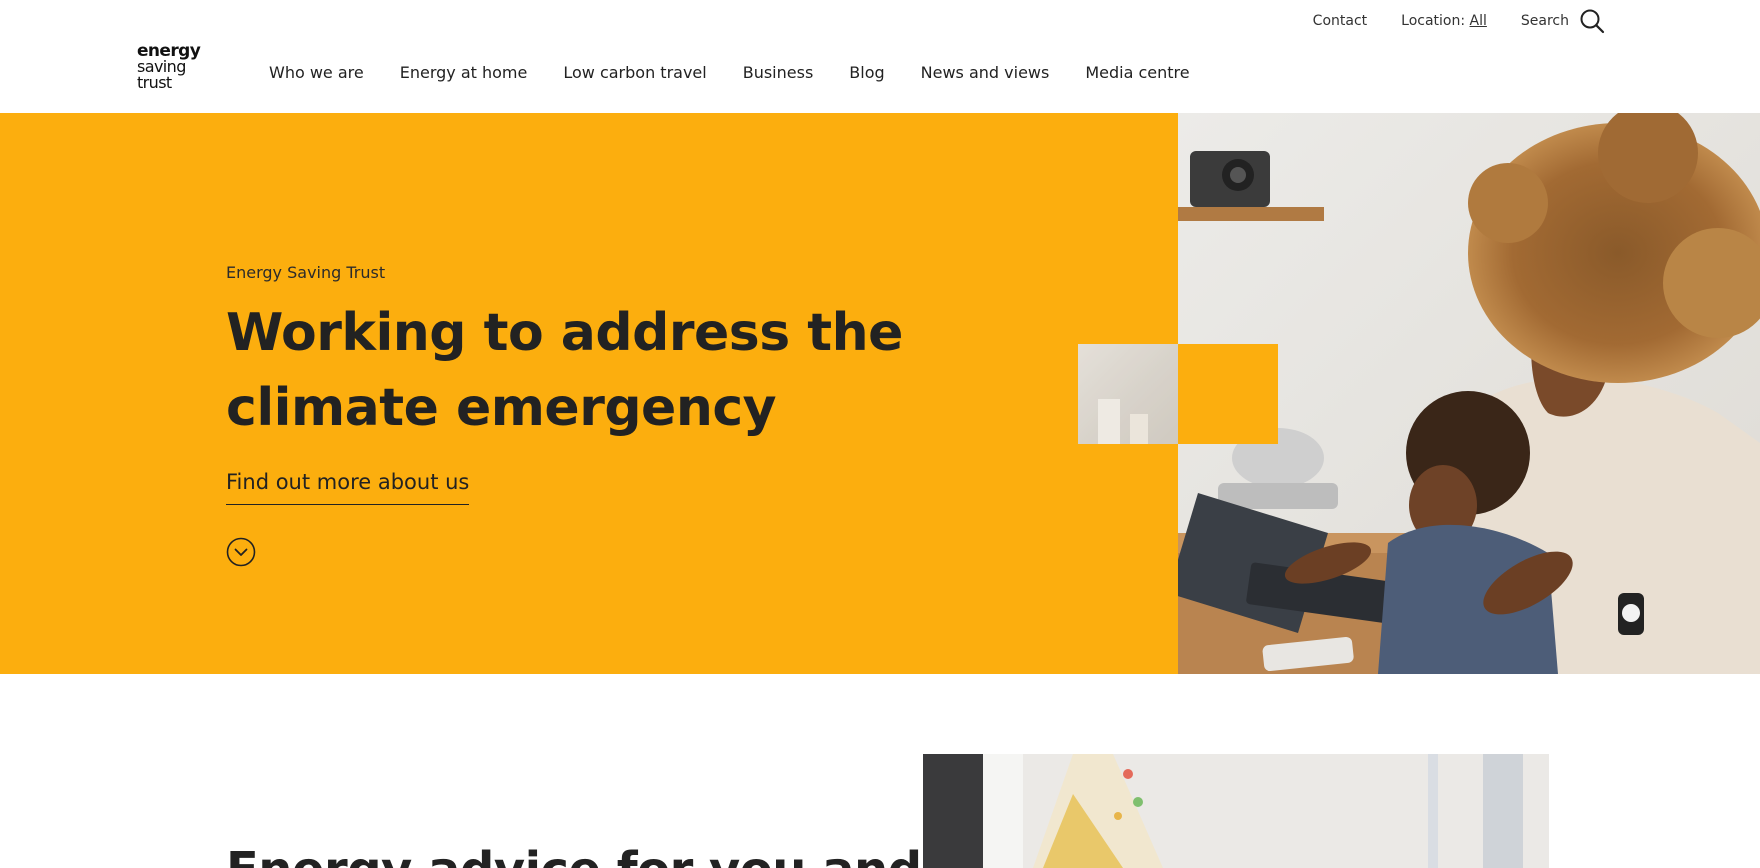 This screenshot has height=868, width=1760. Describe the element at coordinates (1228, 394) in the screenshot. I see `decorative-yellow-square` at that location.